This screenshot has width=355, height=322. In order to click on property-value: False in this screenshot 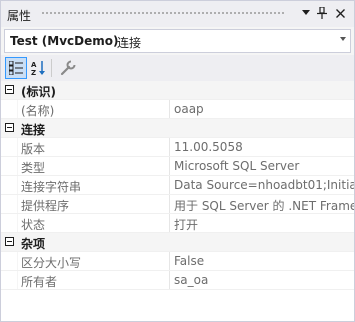, I will do `click(264, 261)`.